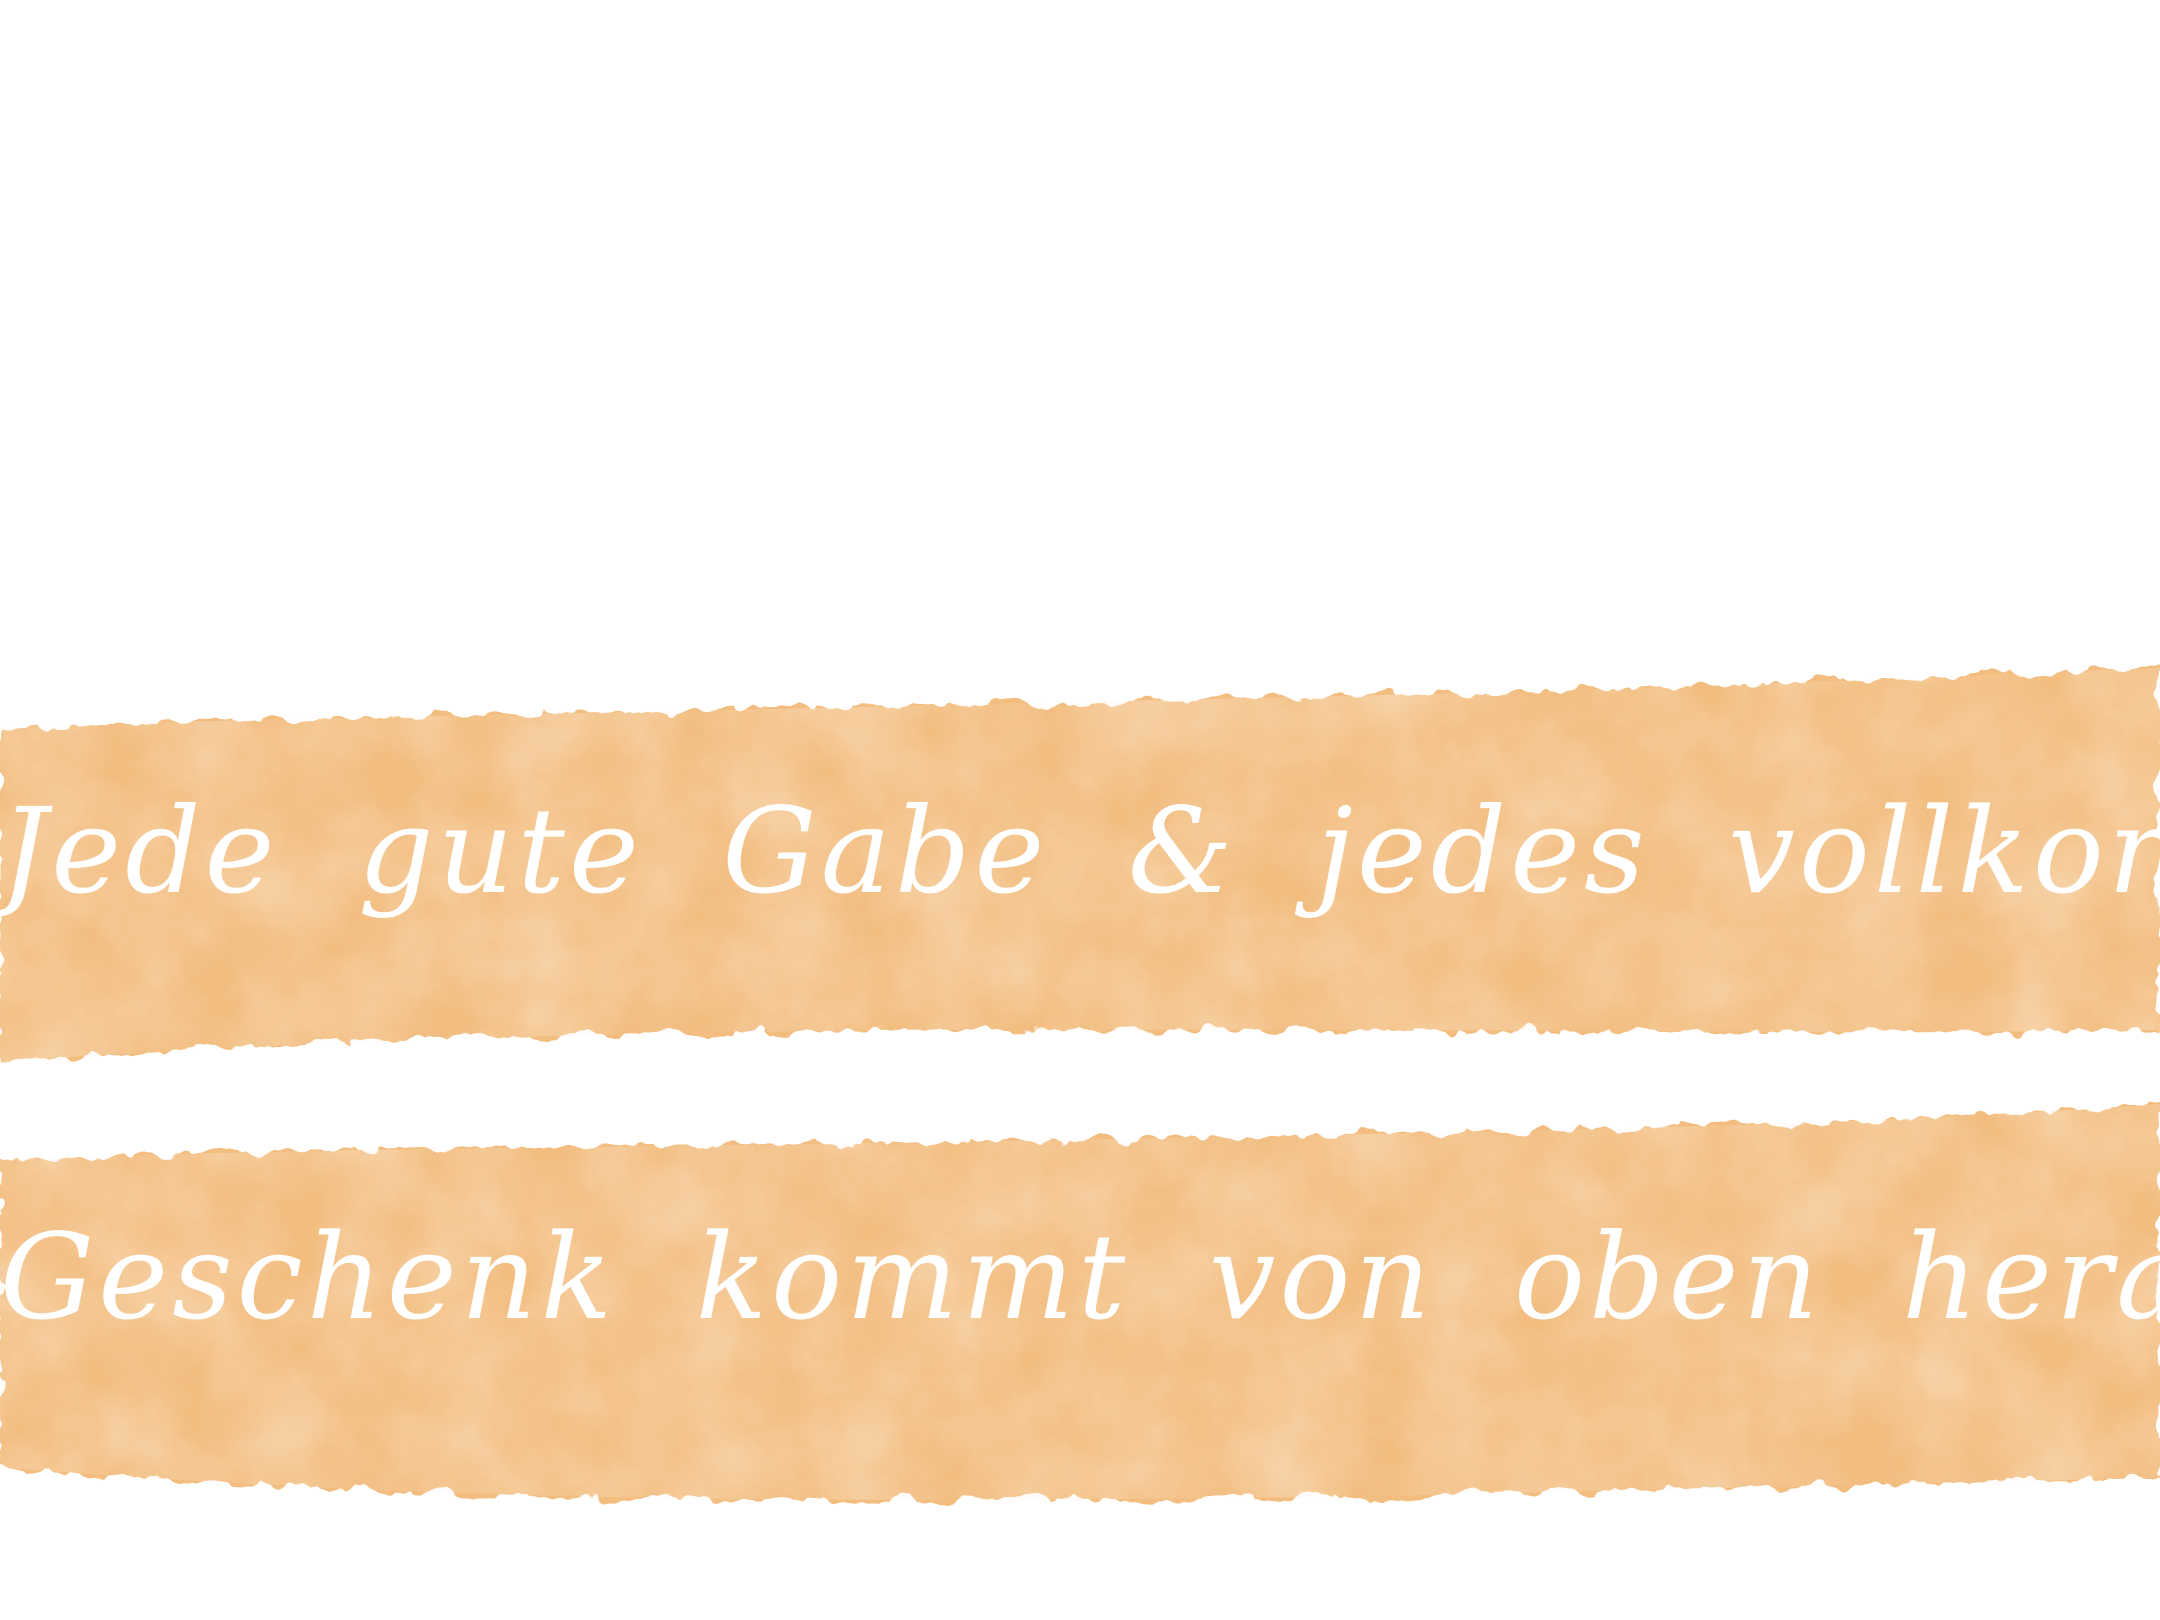  Describe the element at coordinates (1080, 1277) in the screenshot. I see `lettering-line-2: Geschenk kommt von oben herab!` at that location.